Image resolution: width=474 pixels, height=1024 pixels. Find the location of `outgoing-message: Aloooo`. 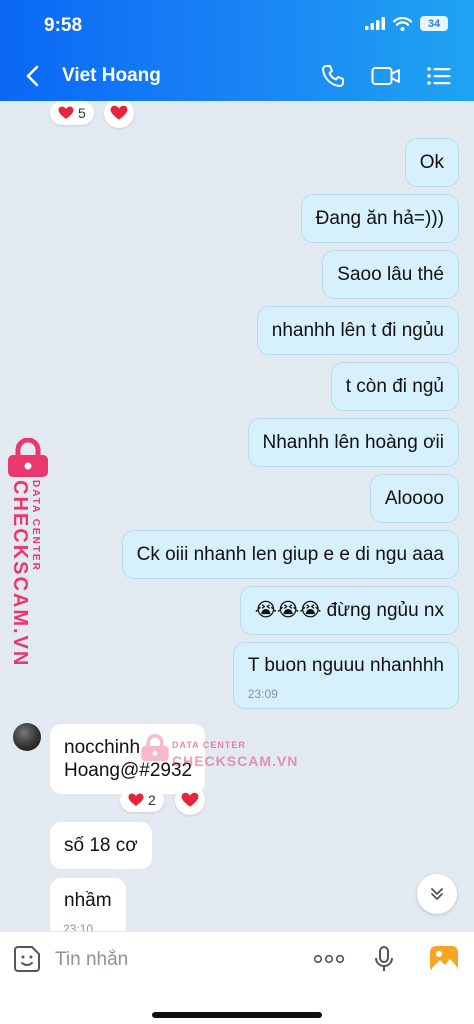

outgoing-message: Aloooo is located at coordinates (414, 498).